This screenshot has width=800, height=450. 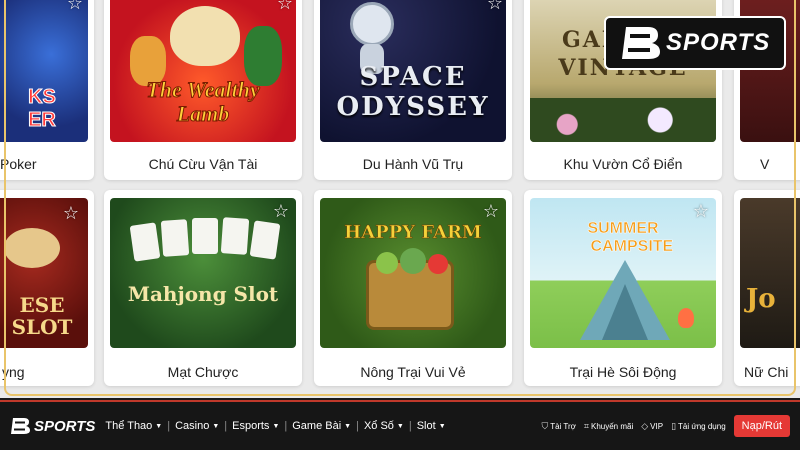 I want to click on game-title: Chú Cừu Vận Tài, so click(x=203, y=164).